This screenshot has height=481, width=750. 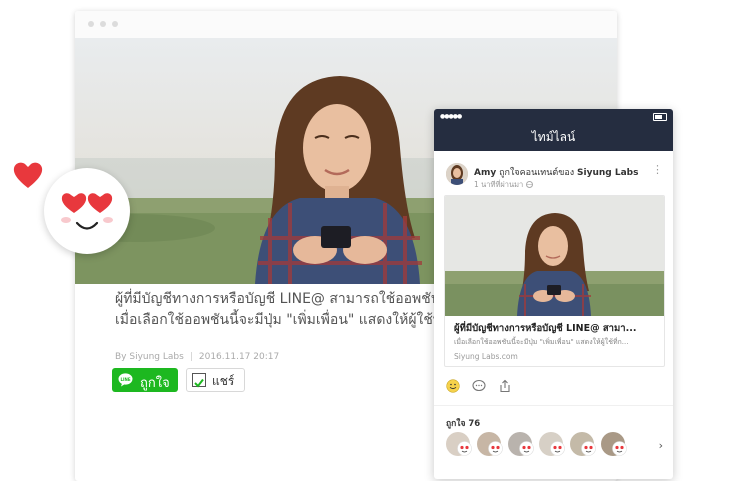 What do you see at coordinates (28, 175) in the screenshot?
I see `heart-icon` at bounding box center [28, 175].